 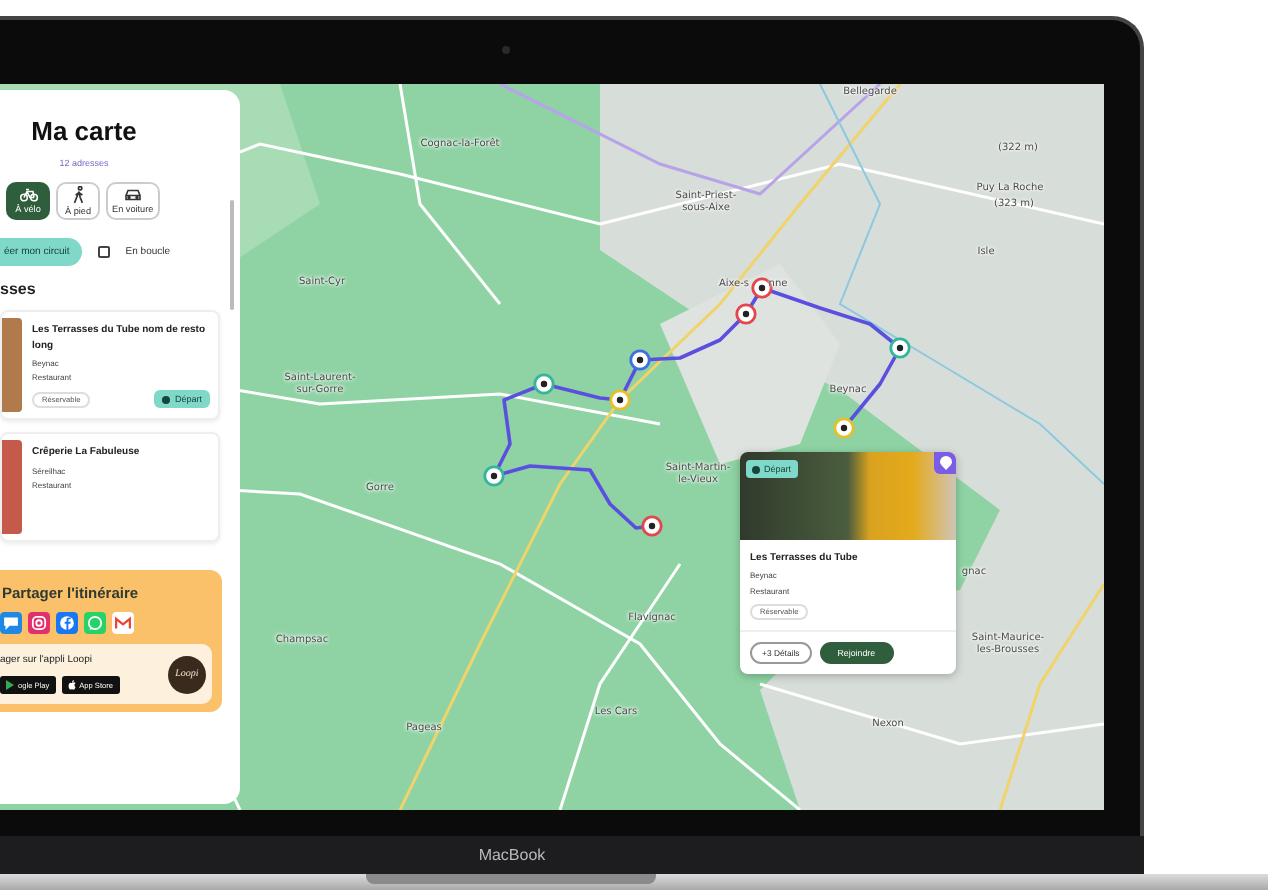 What do you see at coordinates (39, 623) in the screenshot?
I see `instagram-icon` at bounding box center [39, 623].